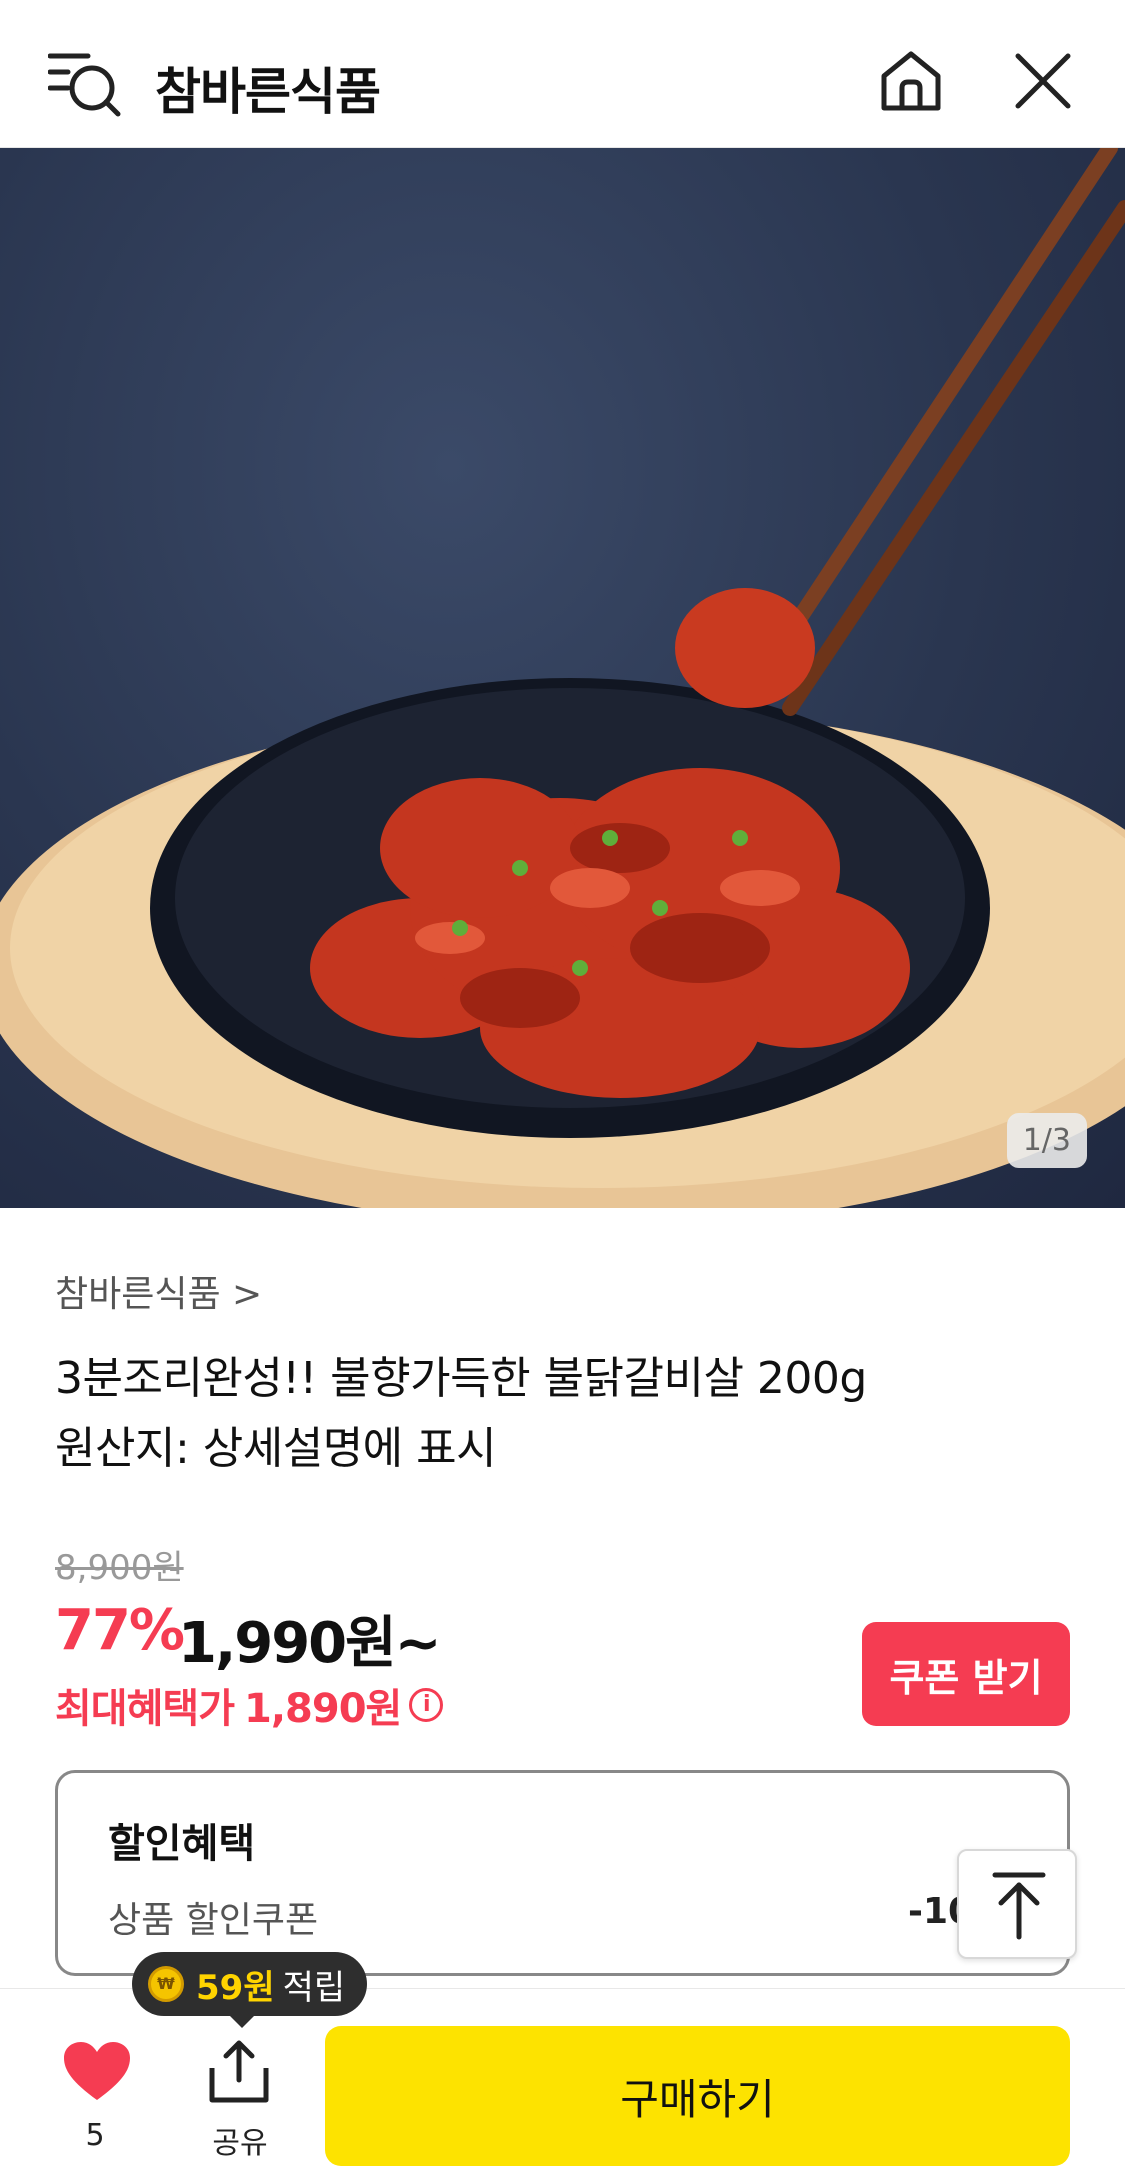  I want to click on tooltip-arrow, so click(242, 2021).